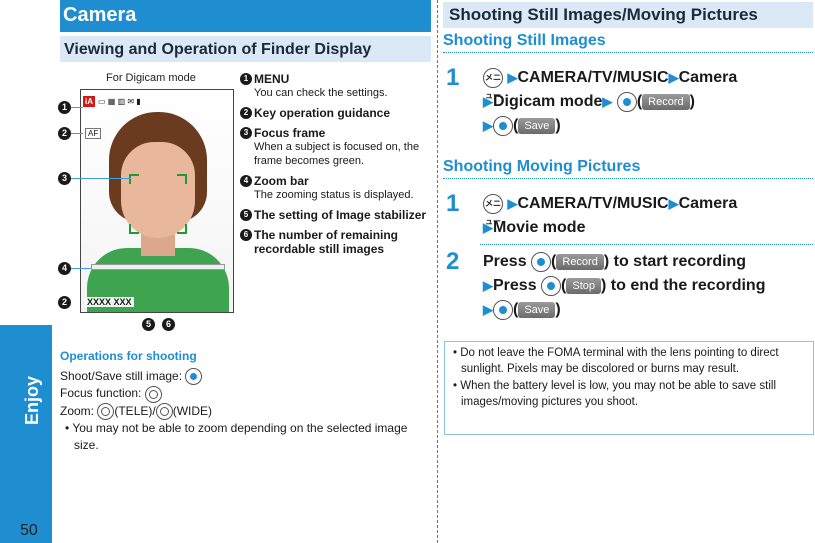  What do you see at coordinates (151, 78) in the screenshot?
I see `digicam-mode-label: For Digicam mode` at bounding box center [151, 78].